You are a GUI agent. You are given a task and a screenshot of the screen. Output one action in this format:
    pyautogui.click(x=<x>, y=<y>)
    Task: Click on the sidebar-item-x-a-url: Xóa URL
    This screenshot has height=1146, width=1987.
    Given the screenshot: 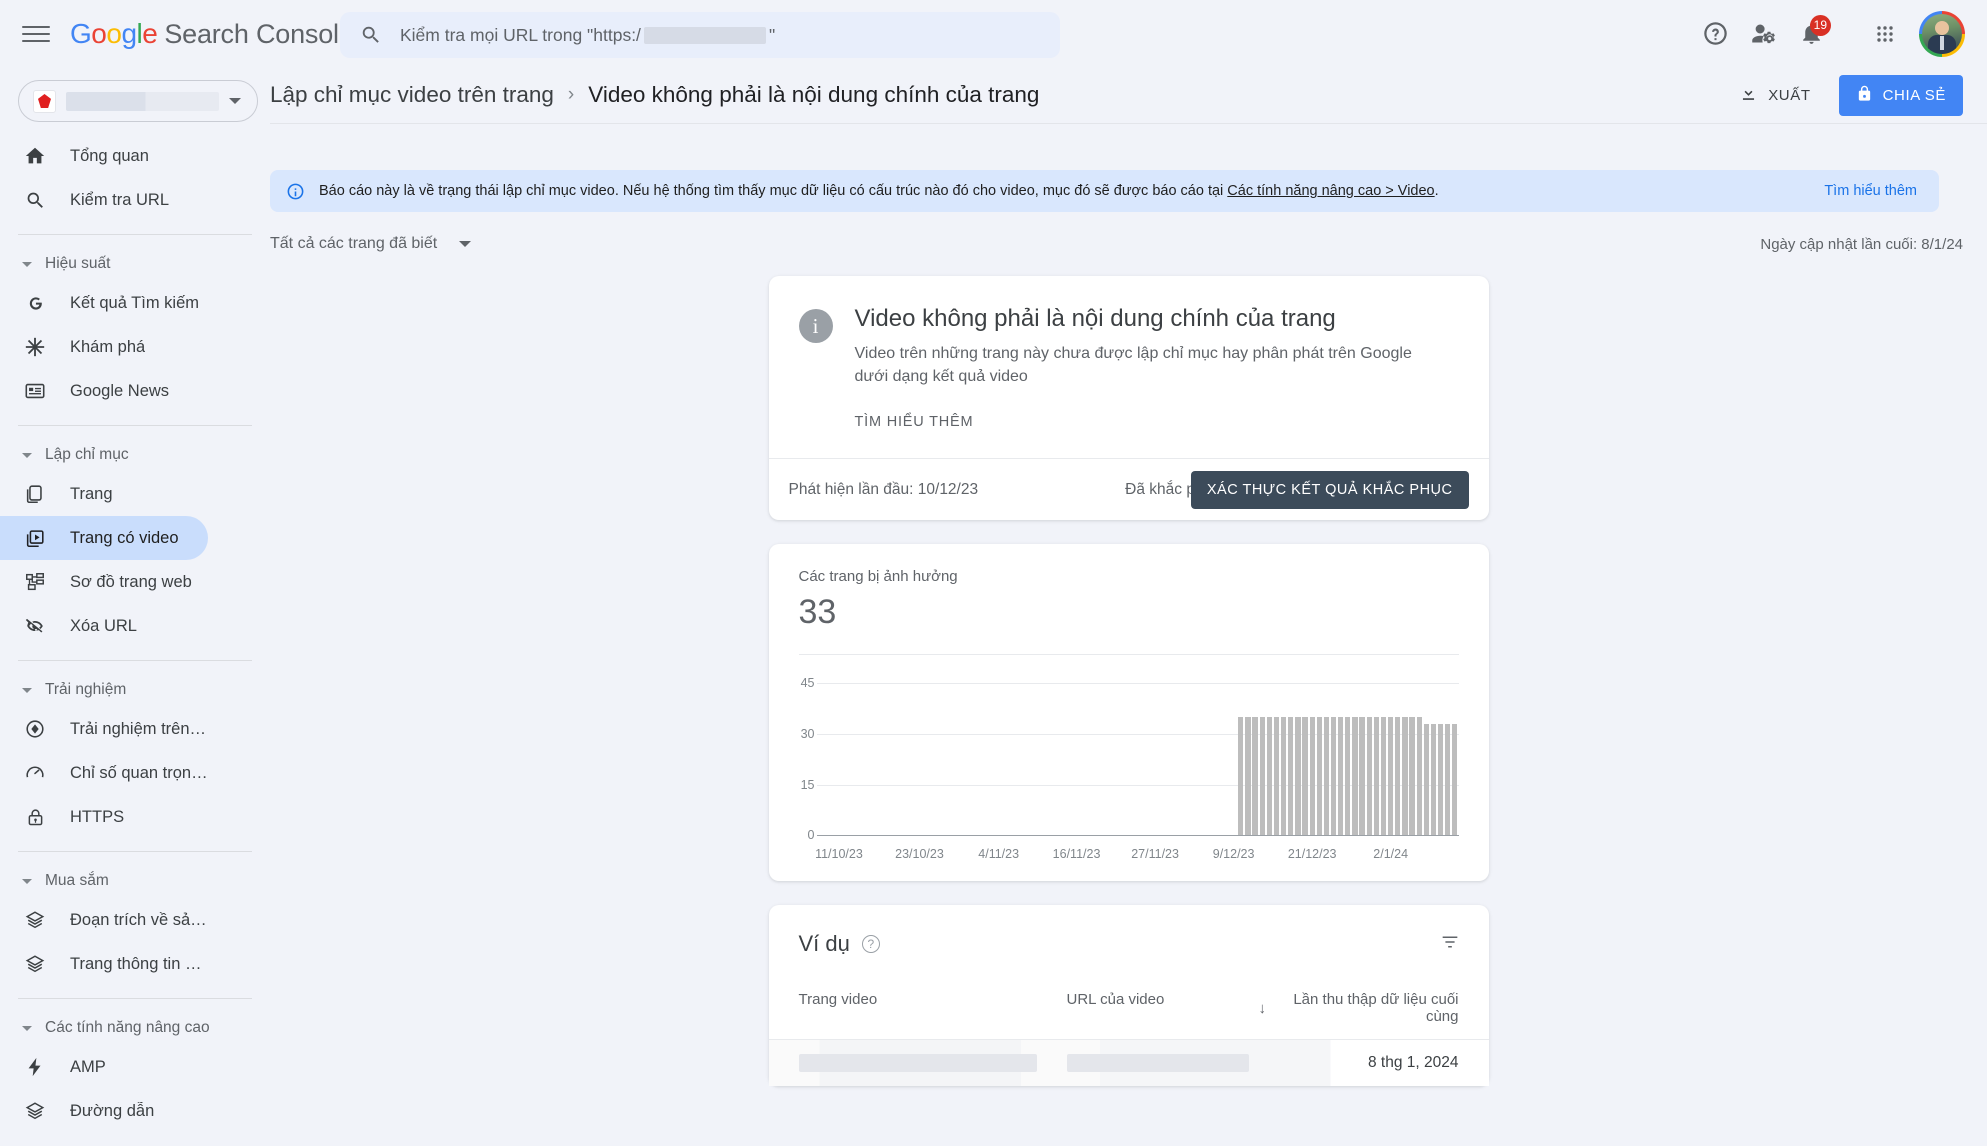 What is the action you would take?
    pyautogui.click(x=104, y=626)
    